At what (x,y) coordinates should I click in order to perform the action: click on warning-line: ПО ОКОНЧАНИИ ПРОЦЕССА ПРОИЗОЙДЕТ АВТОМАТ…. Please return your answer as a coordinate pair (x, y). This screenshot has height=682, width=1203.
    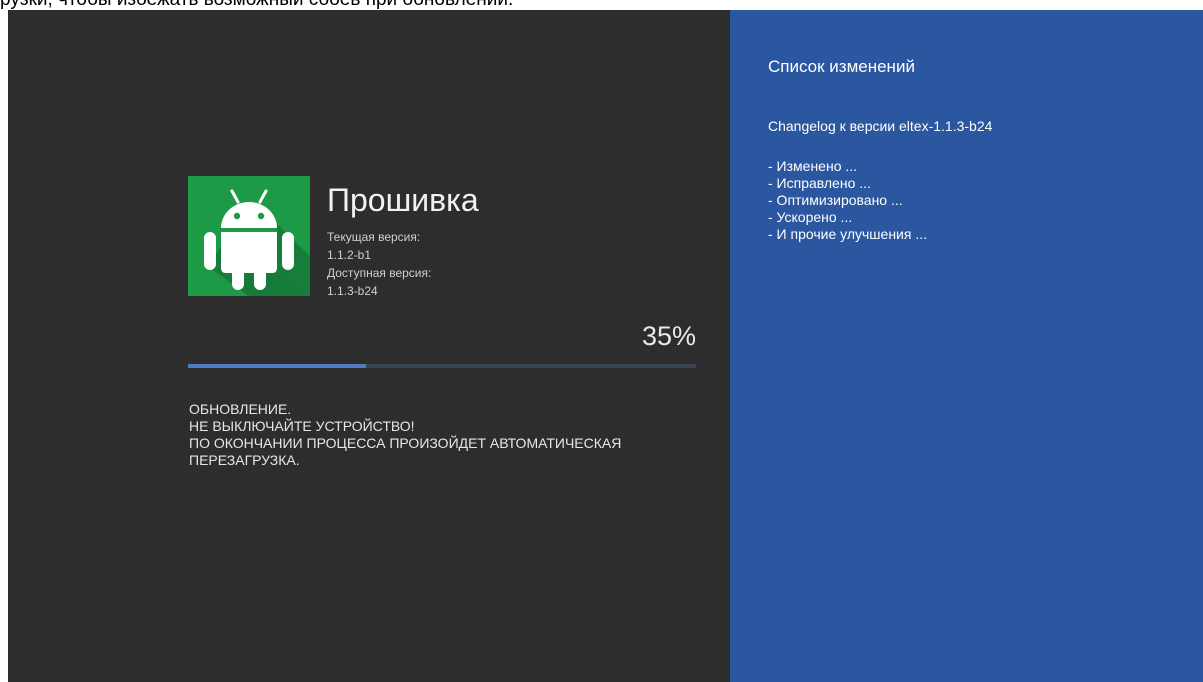
    Looking at the image, I should click on (405, 443).